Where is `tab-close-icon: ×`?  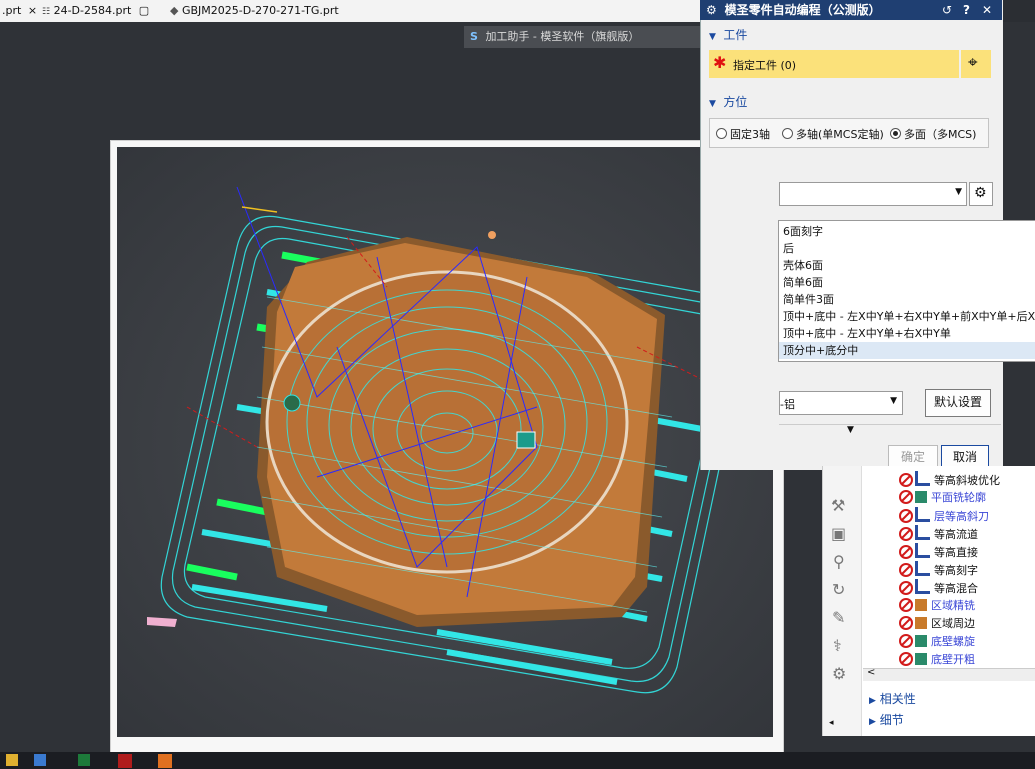 tab-close-icon: × is located at coordinates (32, 10).